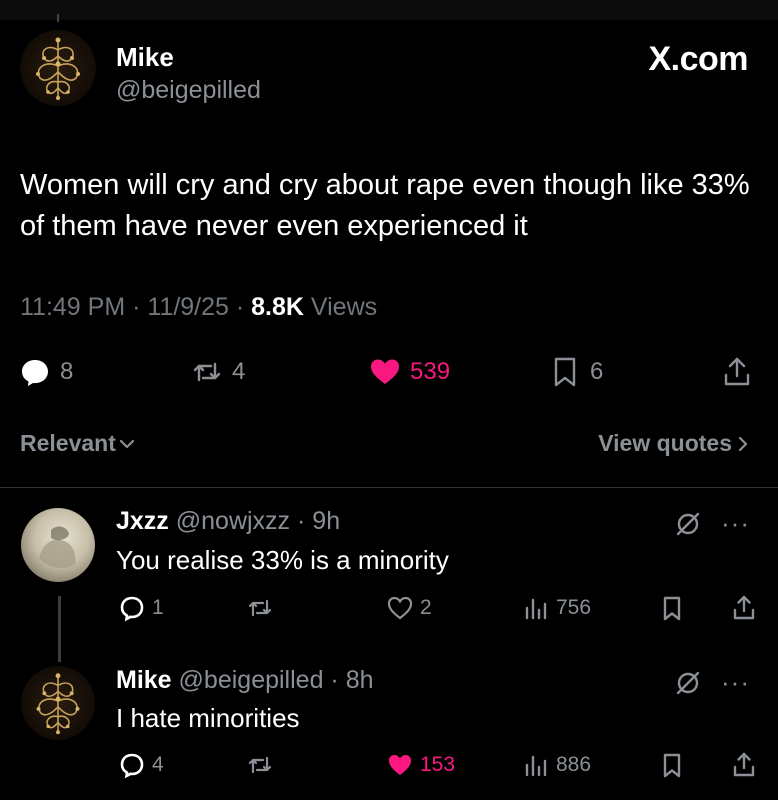 Image resolution: width=778 pixels, height=800 pixels. Describe the element at coordinates (743, 443) in the screenshot. I see `chevron-right-icon` at that location.